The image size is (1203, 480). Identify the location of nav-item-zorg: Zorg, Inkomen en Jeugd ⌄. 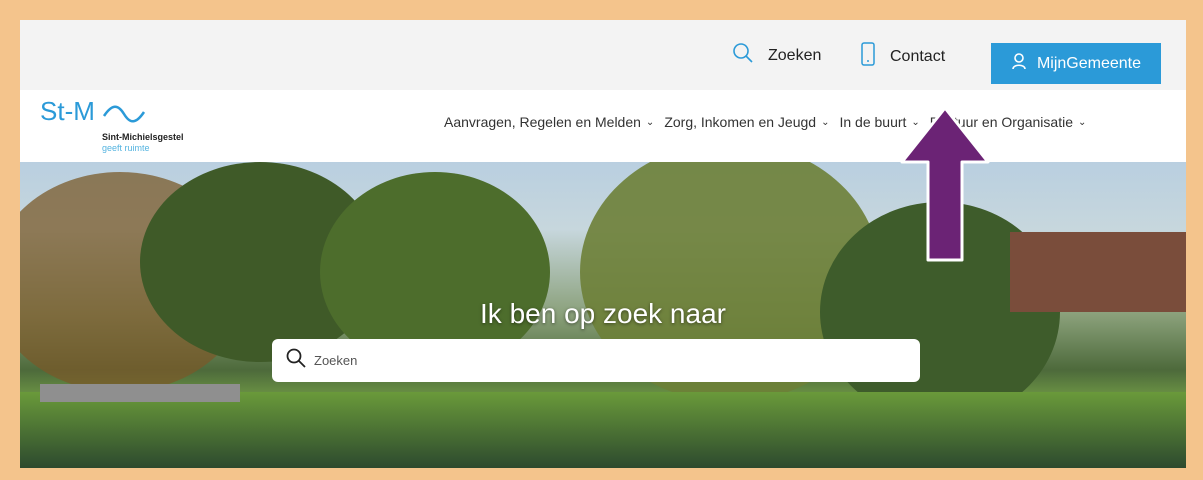
(746, 122).